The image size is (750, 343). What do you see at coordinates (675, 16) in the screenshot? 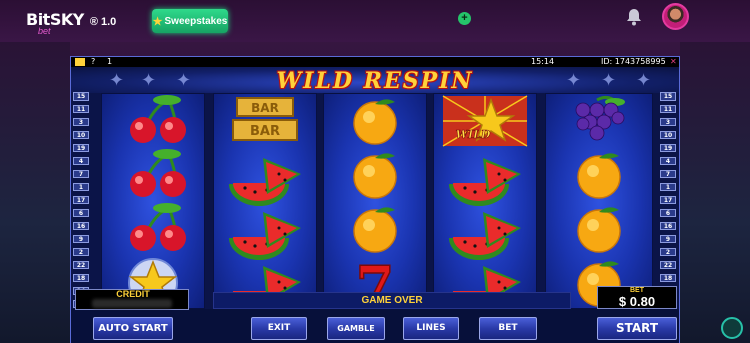
I see `user-avatar` at bounding box center [675, 16].